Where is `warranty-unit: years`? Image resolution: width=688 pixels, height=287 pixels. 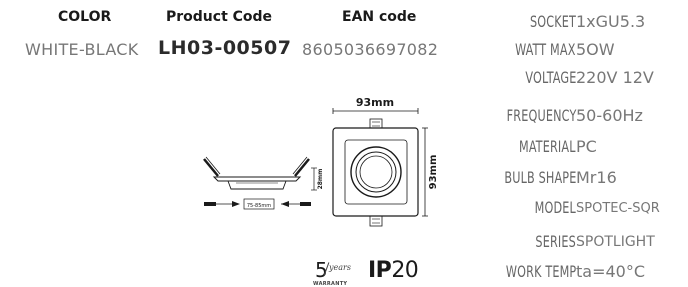
warranty-unit: years is located at coordinates (340, 267).